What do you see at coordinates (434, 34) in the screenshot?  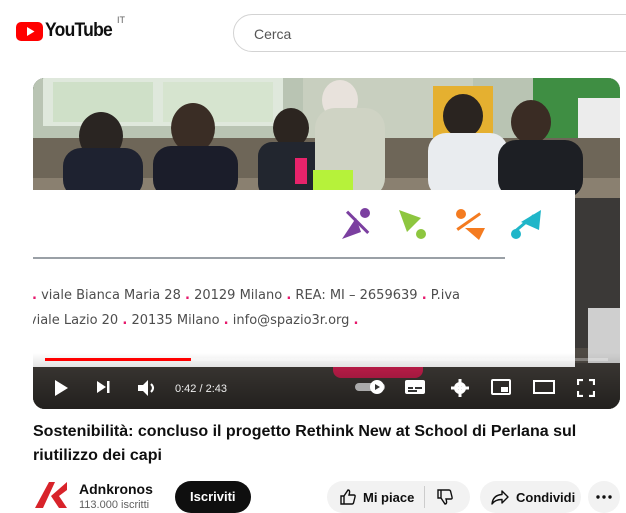 I see `search-input` at bounding box center [434, 34].